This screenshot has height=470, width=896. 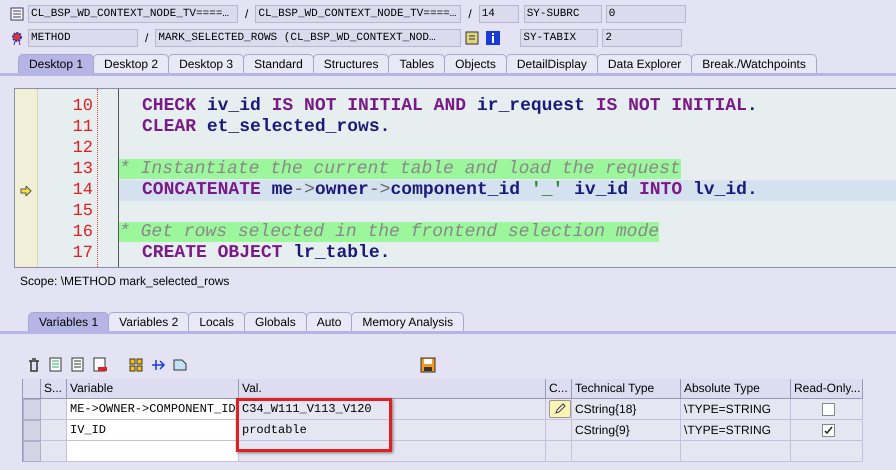 I want to click on trash-icon, so click(x=34, y=365).